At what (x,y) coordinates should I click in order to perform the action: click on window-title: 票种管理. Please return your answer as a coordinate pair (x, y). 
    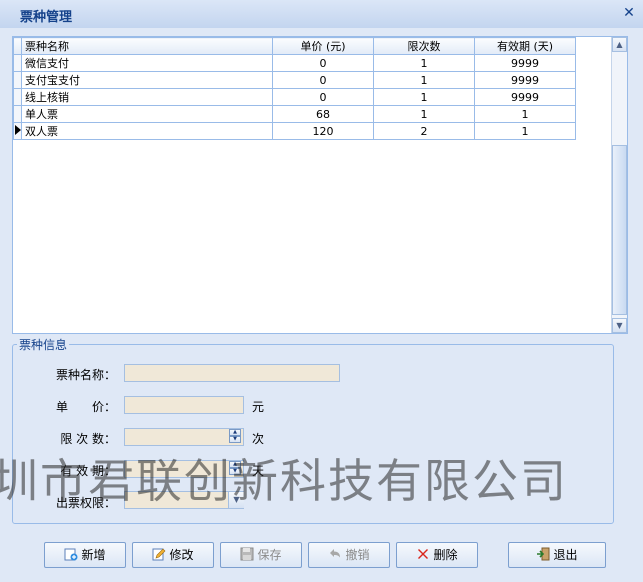
    Looking at the image, I should click on (46, 17).